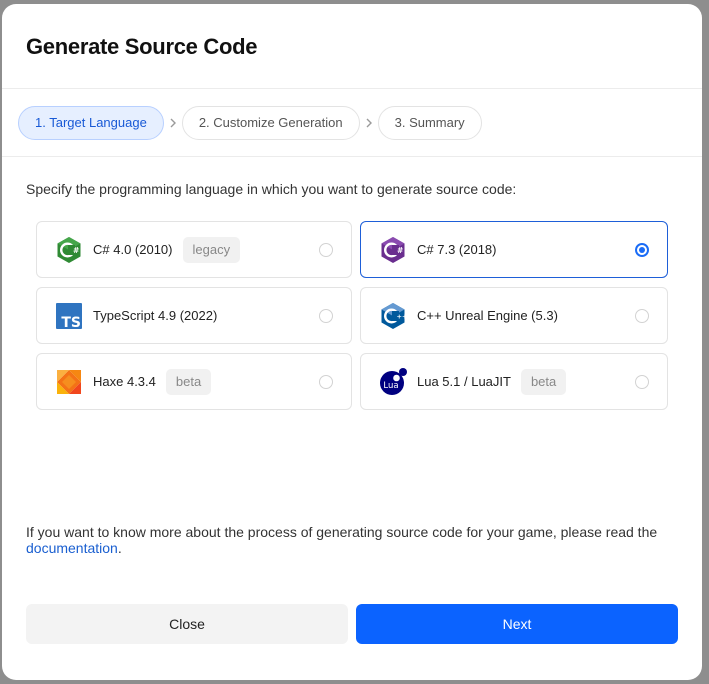 The height and width of the screenshot is (684, 709). What do you see at coordinates (69, 382) in the screenshot?
I see `haxe-icon` at bounding box center [69, 382].